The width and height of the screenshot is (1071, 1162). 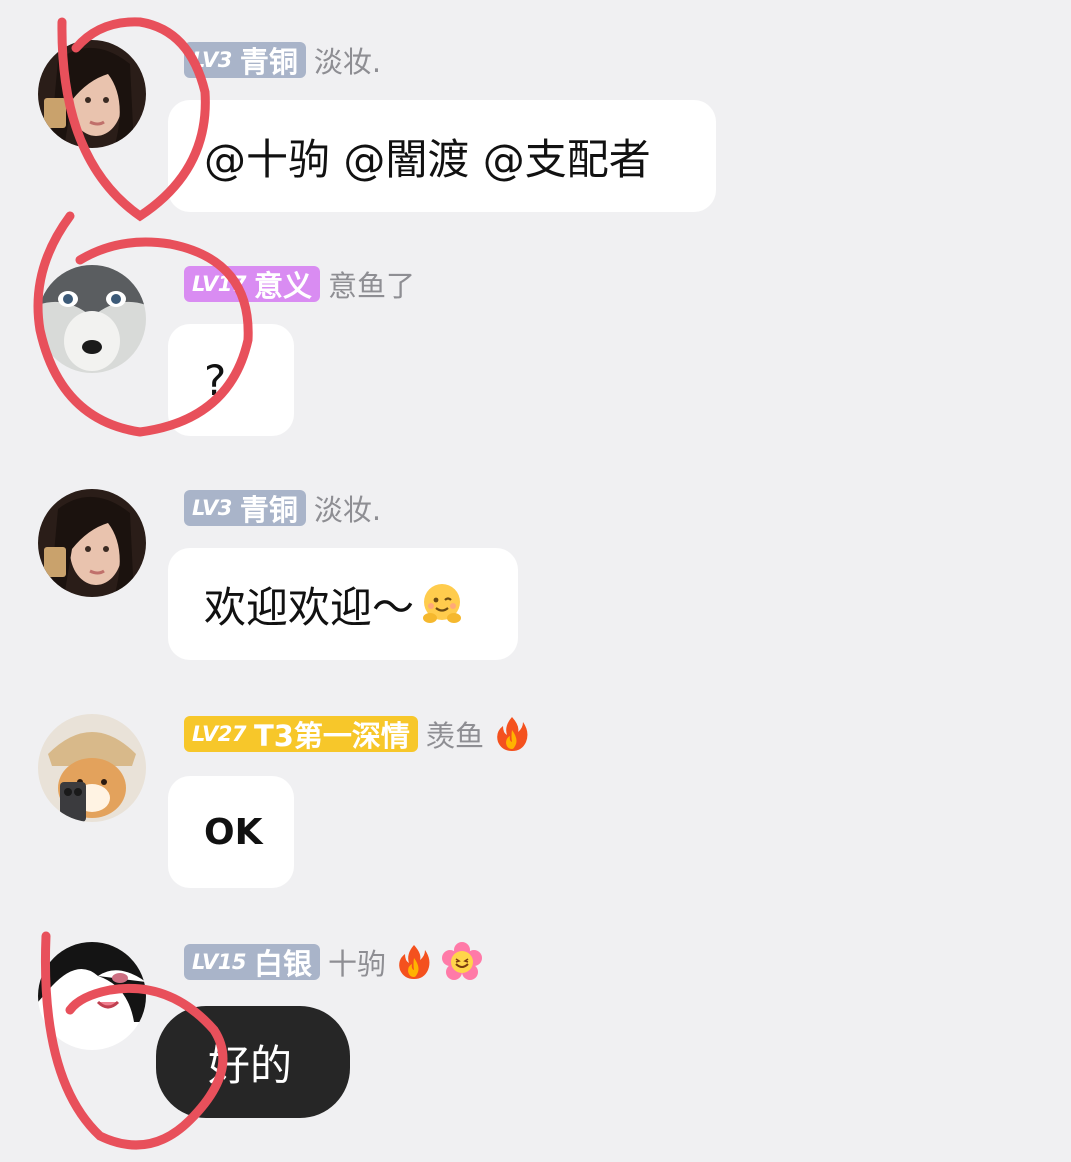 What do you see at coordinates (219, 734) in the screenshot?
I see `level-text: LV27` at bounding box center [219, 734].